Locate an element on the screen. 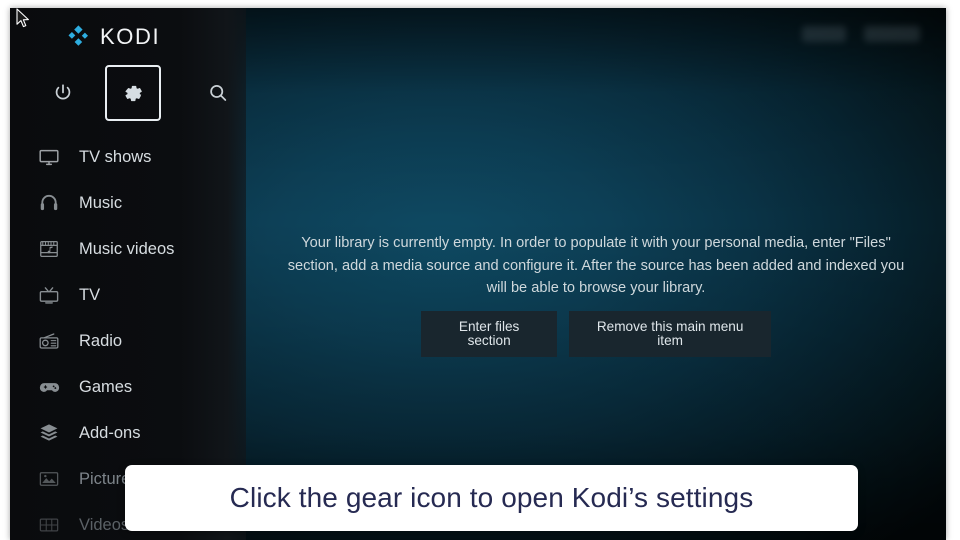 The height and width of the screenshot is (540, 960). addons-box-icon is located at coordinates (49, 433).